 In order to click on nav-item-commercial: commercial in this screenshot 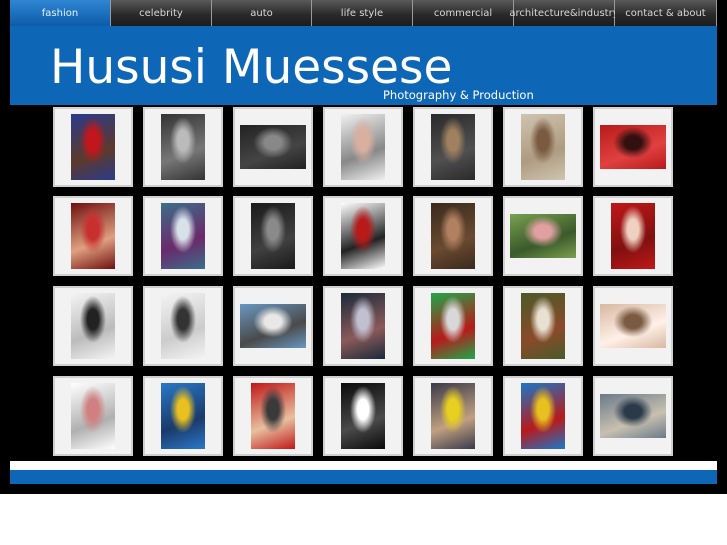, I will do `click(463, 13)`.